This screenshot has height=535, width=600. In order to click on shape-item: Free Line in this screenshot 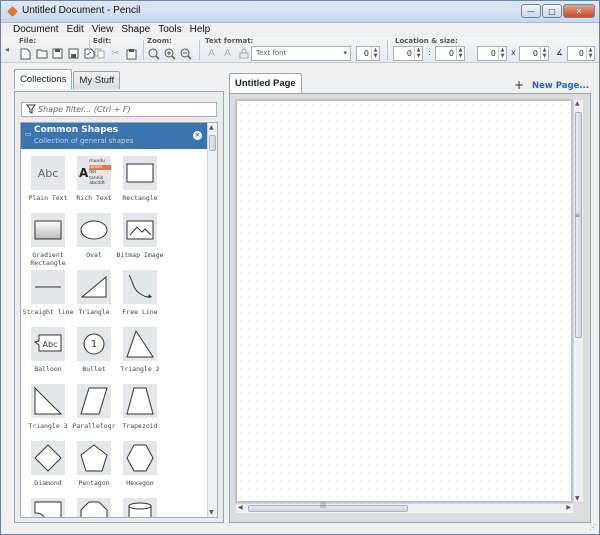, I will do `click(140, 295)`.